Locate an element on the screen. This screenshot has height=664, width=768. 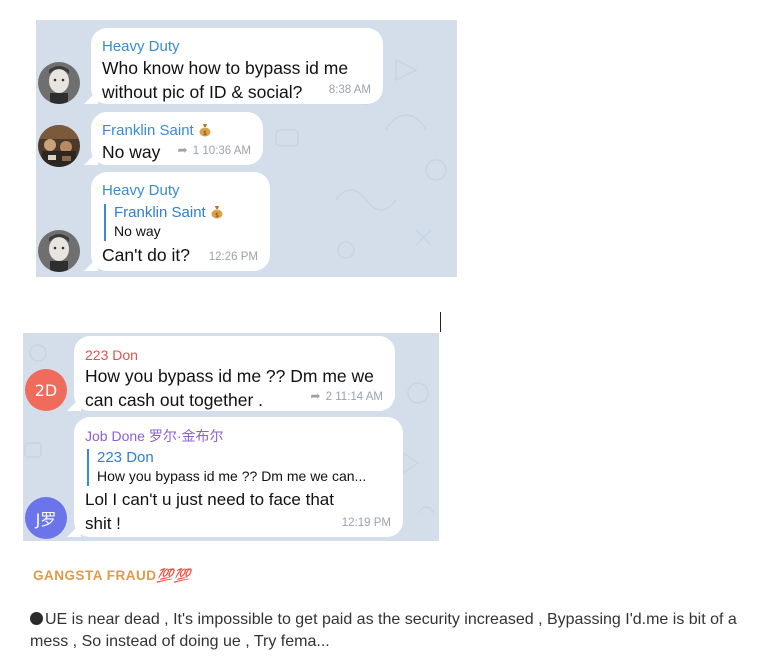
message-text: Who know how to bypass id me is located at coordinates (225, 68).